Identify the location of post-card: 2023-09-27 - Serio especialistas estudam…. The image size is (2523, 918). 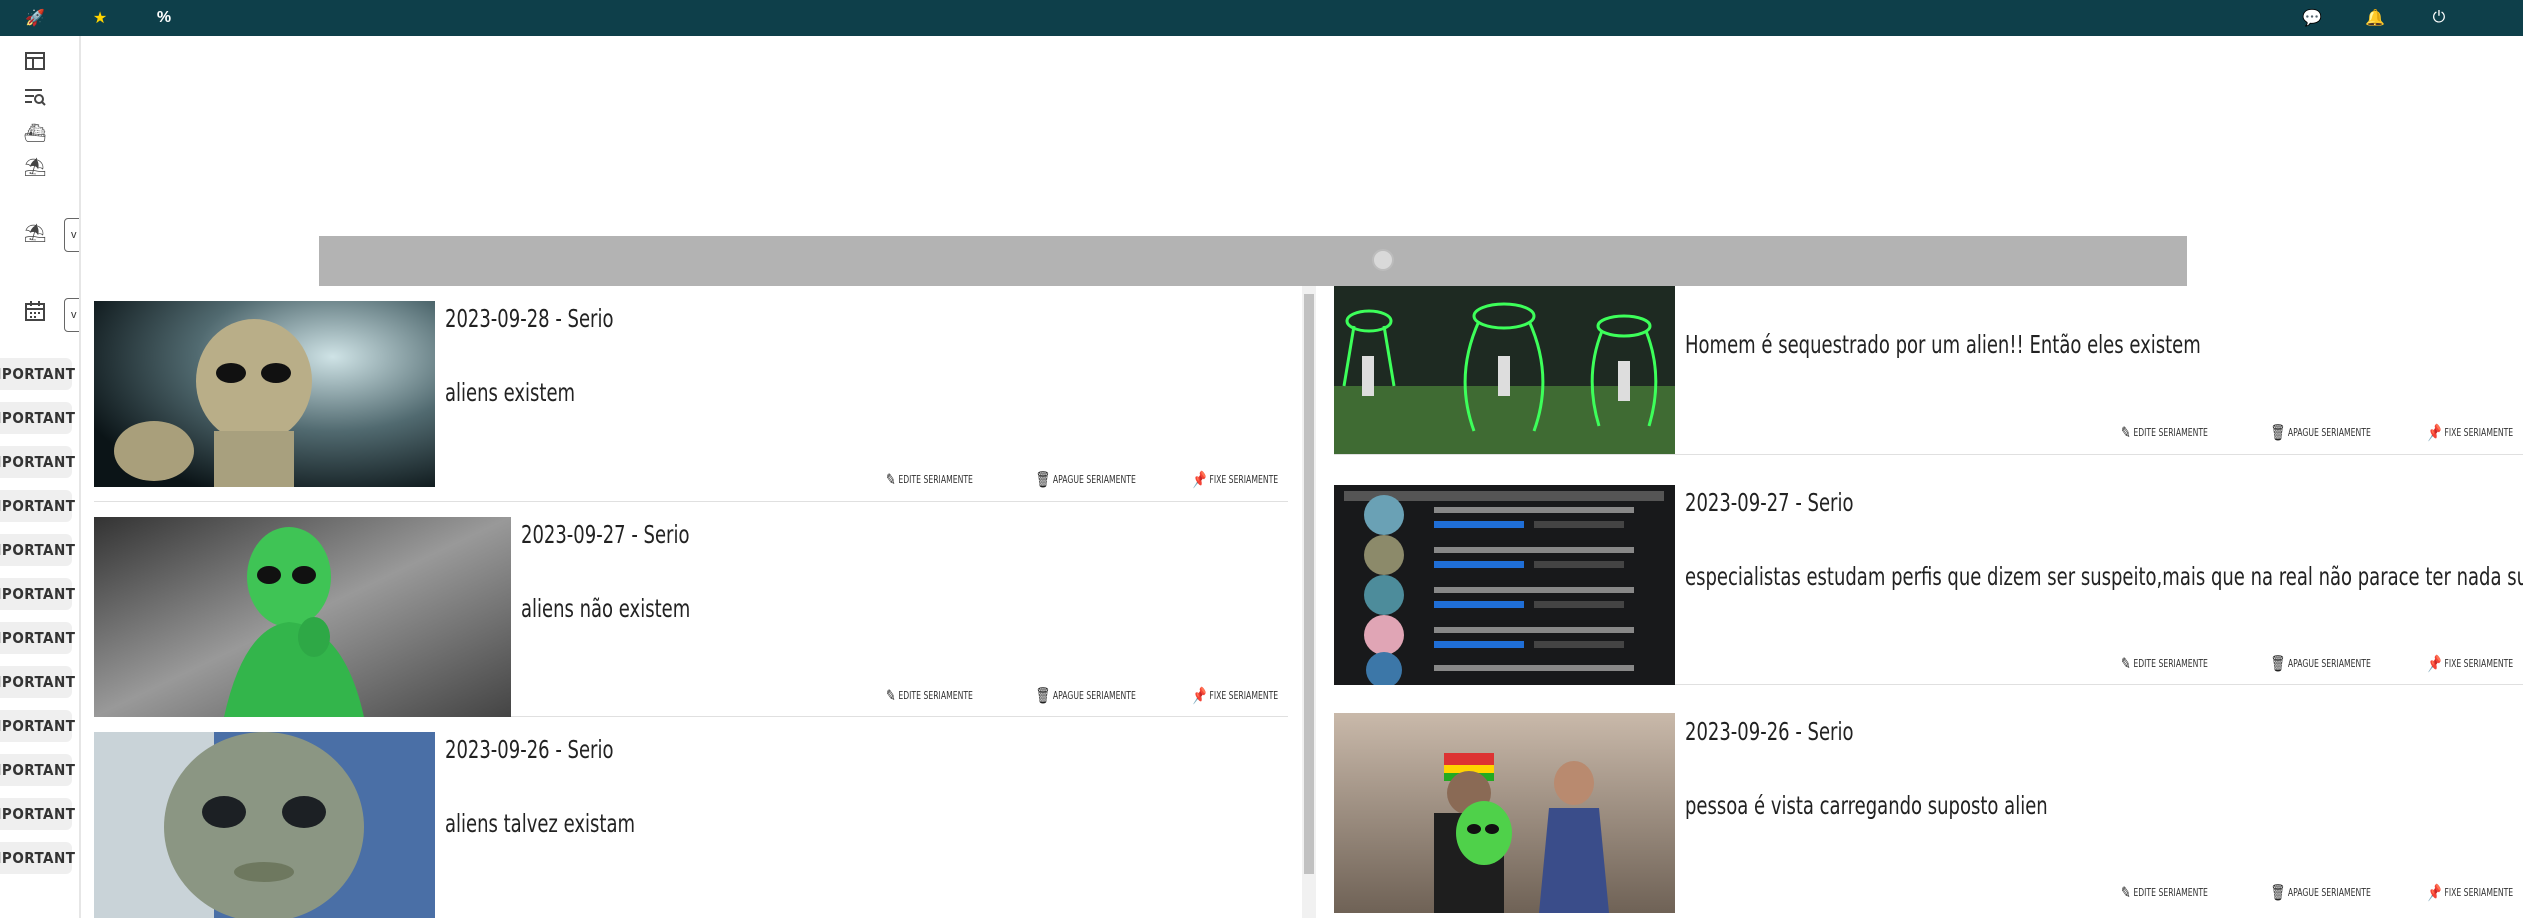
(1928, 577).